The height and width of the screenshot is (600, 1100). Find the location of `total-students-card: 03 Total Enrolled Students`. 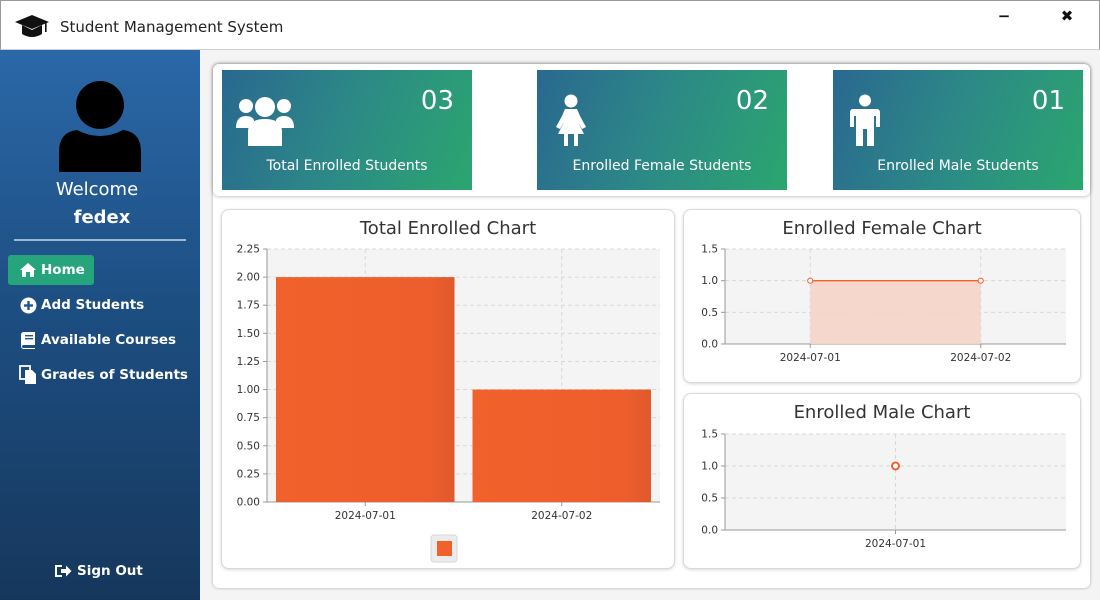

total-students-card: 03 Total Enrolled Students is located at coordinates (347, 130).